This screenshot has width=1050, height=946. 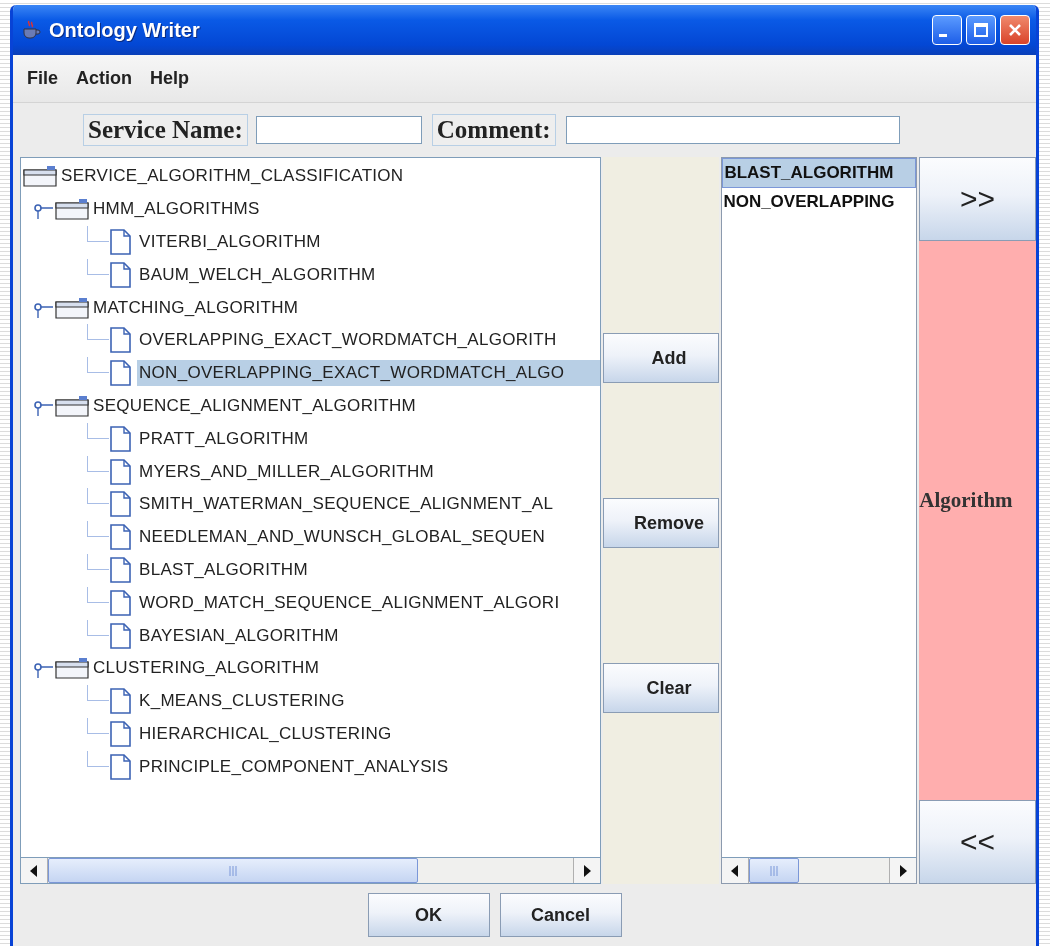 I want to click on tree-item: NEEDLEMAN_AND_WUNSCH_GLOBAL_SEQUEN, so click(x=368, y=537).